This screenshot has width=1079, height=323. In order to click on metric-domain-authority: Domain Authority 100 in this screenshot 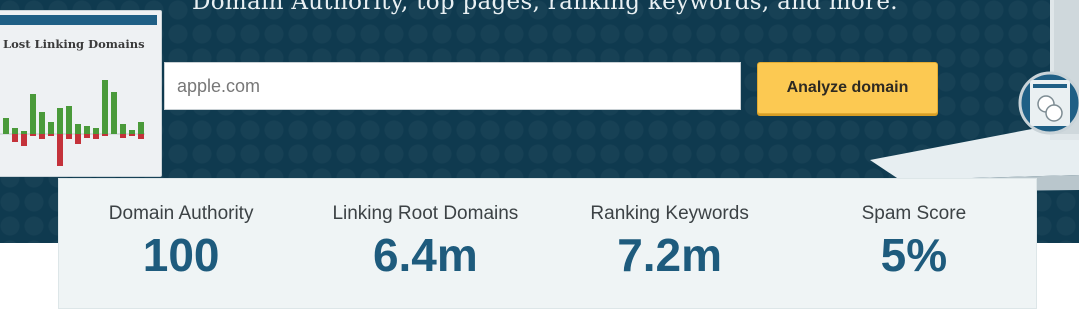, I will do `click(181, 243)`.